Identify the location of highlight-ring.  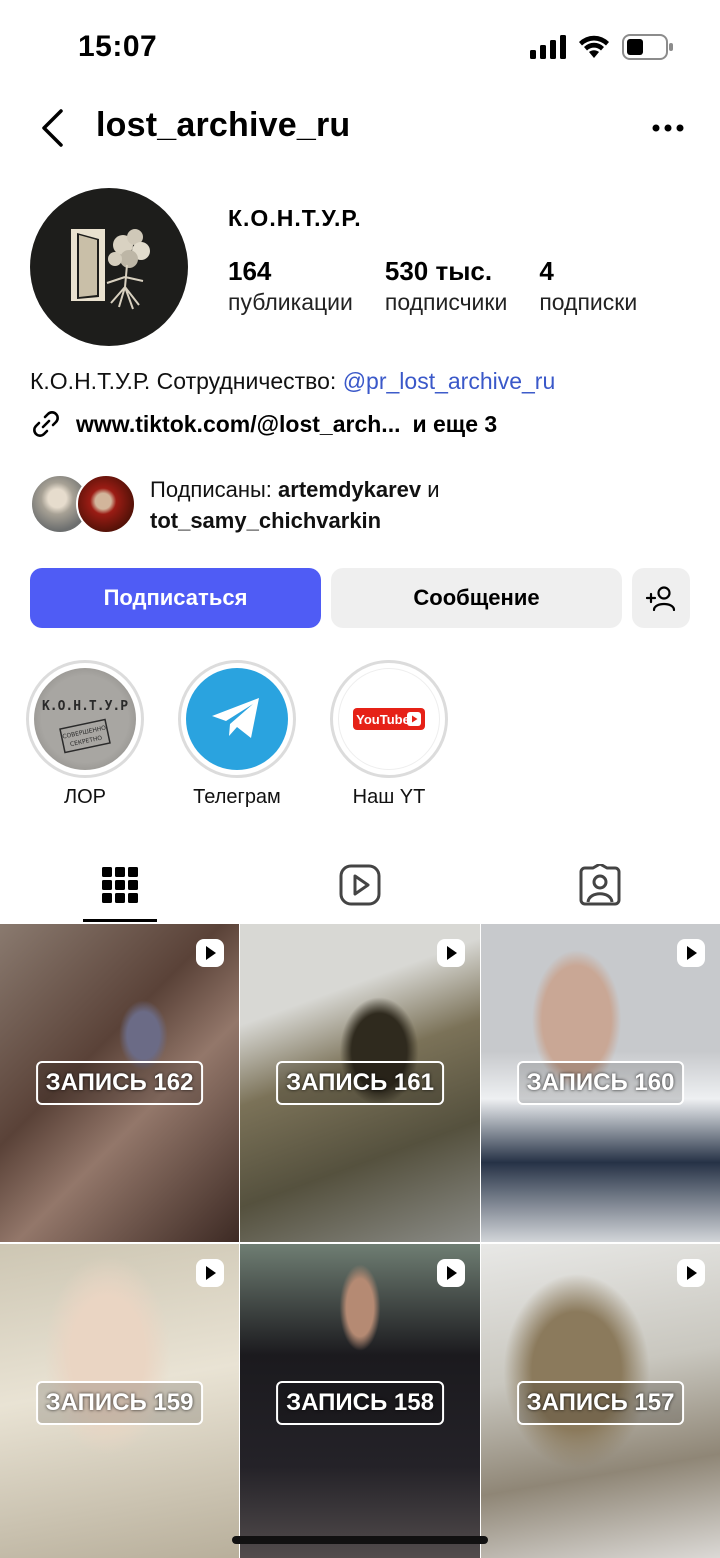
(237, 719).